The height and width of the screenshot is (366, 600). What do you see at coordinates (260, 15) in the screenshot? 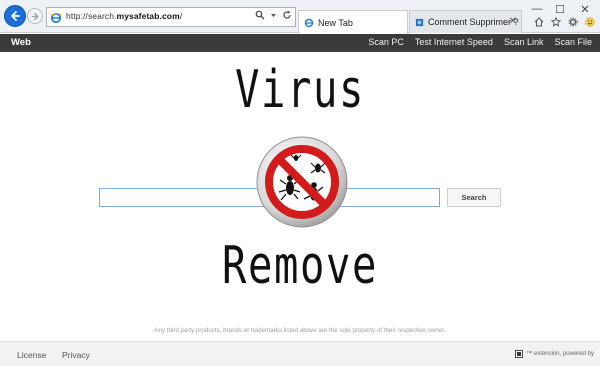
I see `search-icon` at bounding box center [260, 15].